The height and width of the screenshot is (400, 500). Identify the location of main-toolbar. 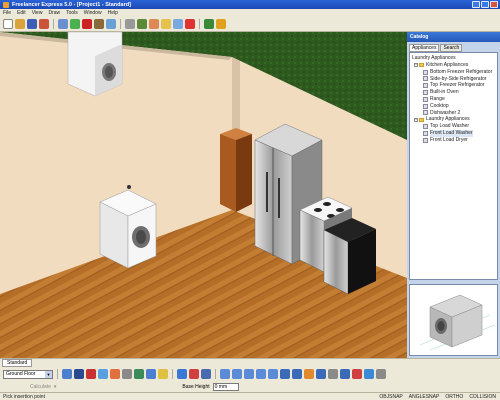
(250, 24).